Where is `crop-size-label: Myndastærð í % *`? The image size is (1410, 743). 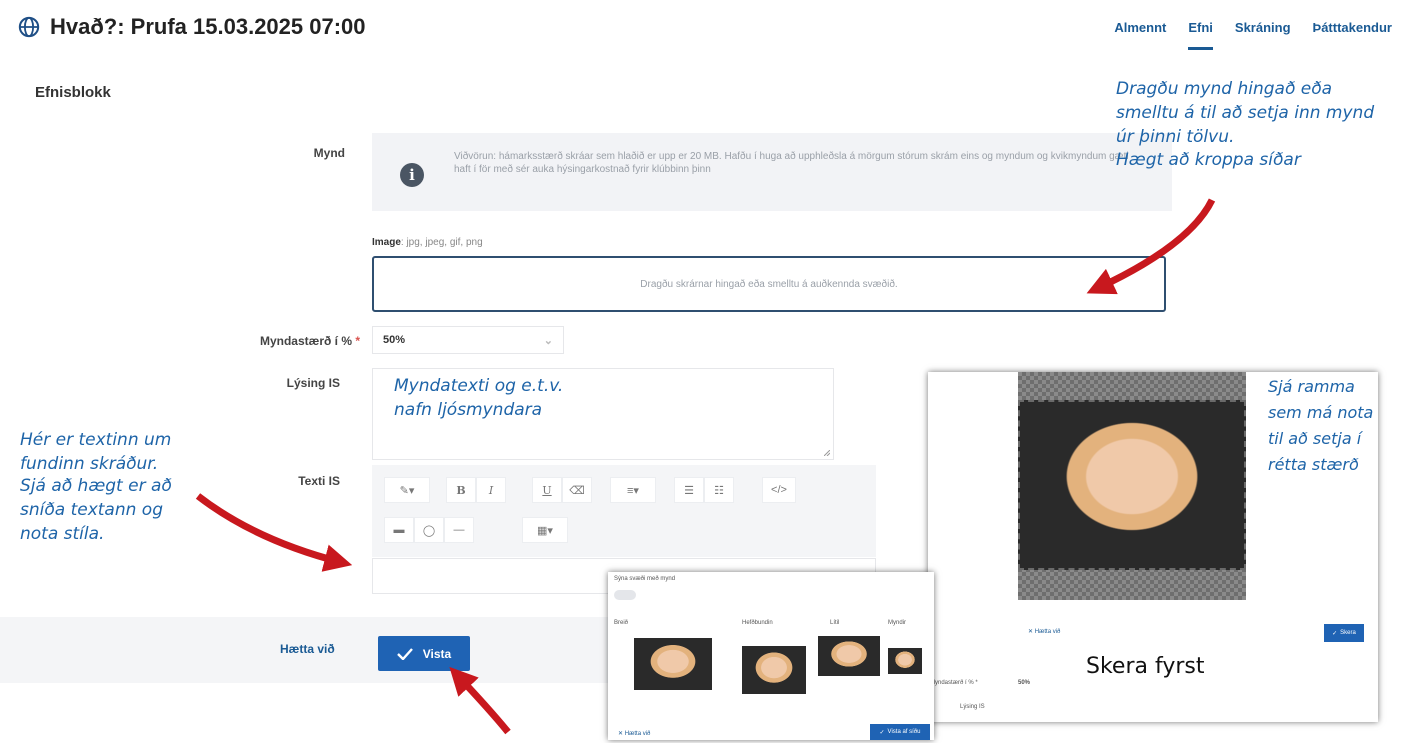
crop-size-label: Myndastærð í % * is located at coordinates (954, 683).